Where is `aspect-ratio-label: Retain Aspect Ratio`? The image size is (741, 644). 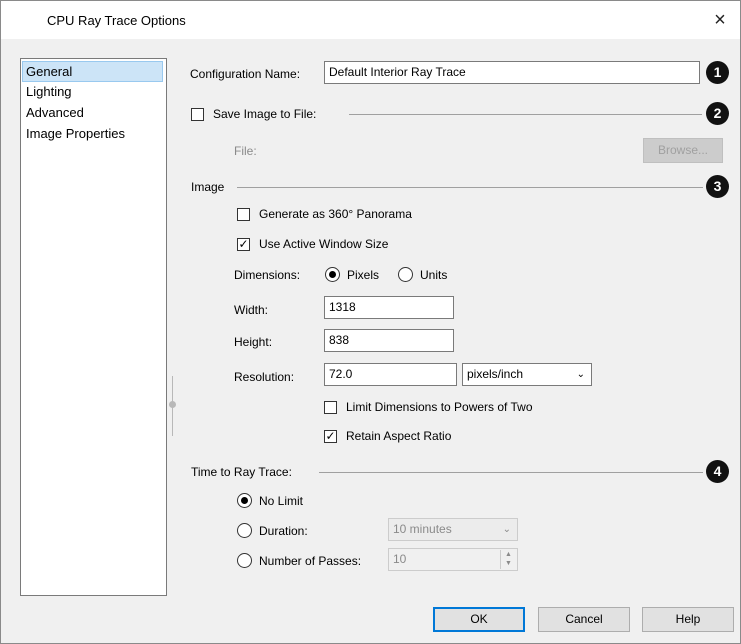 aspect-ratio-label: Retain Aspect Ratio is located at coordinates (399, 436).